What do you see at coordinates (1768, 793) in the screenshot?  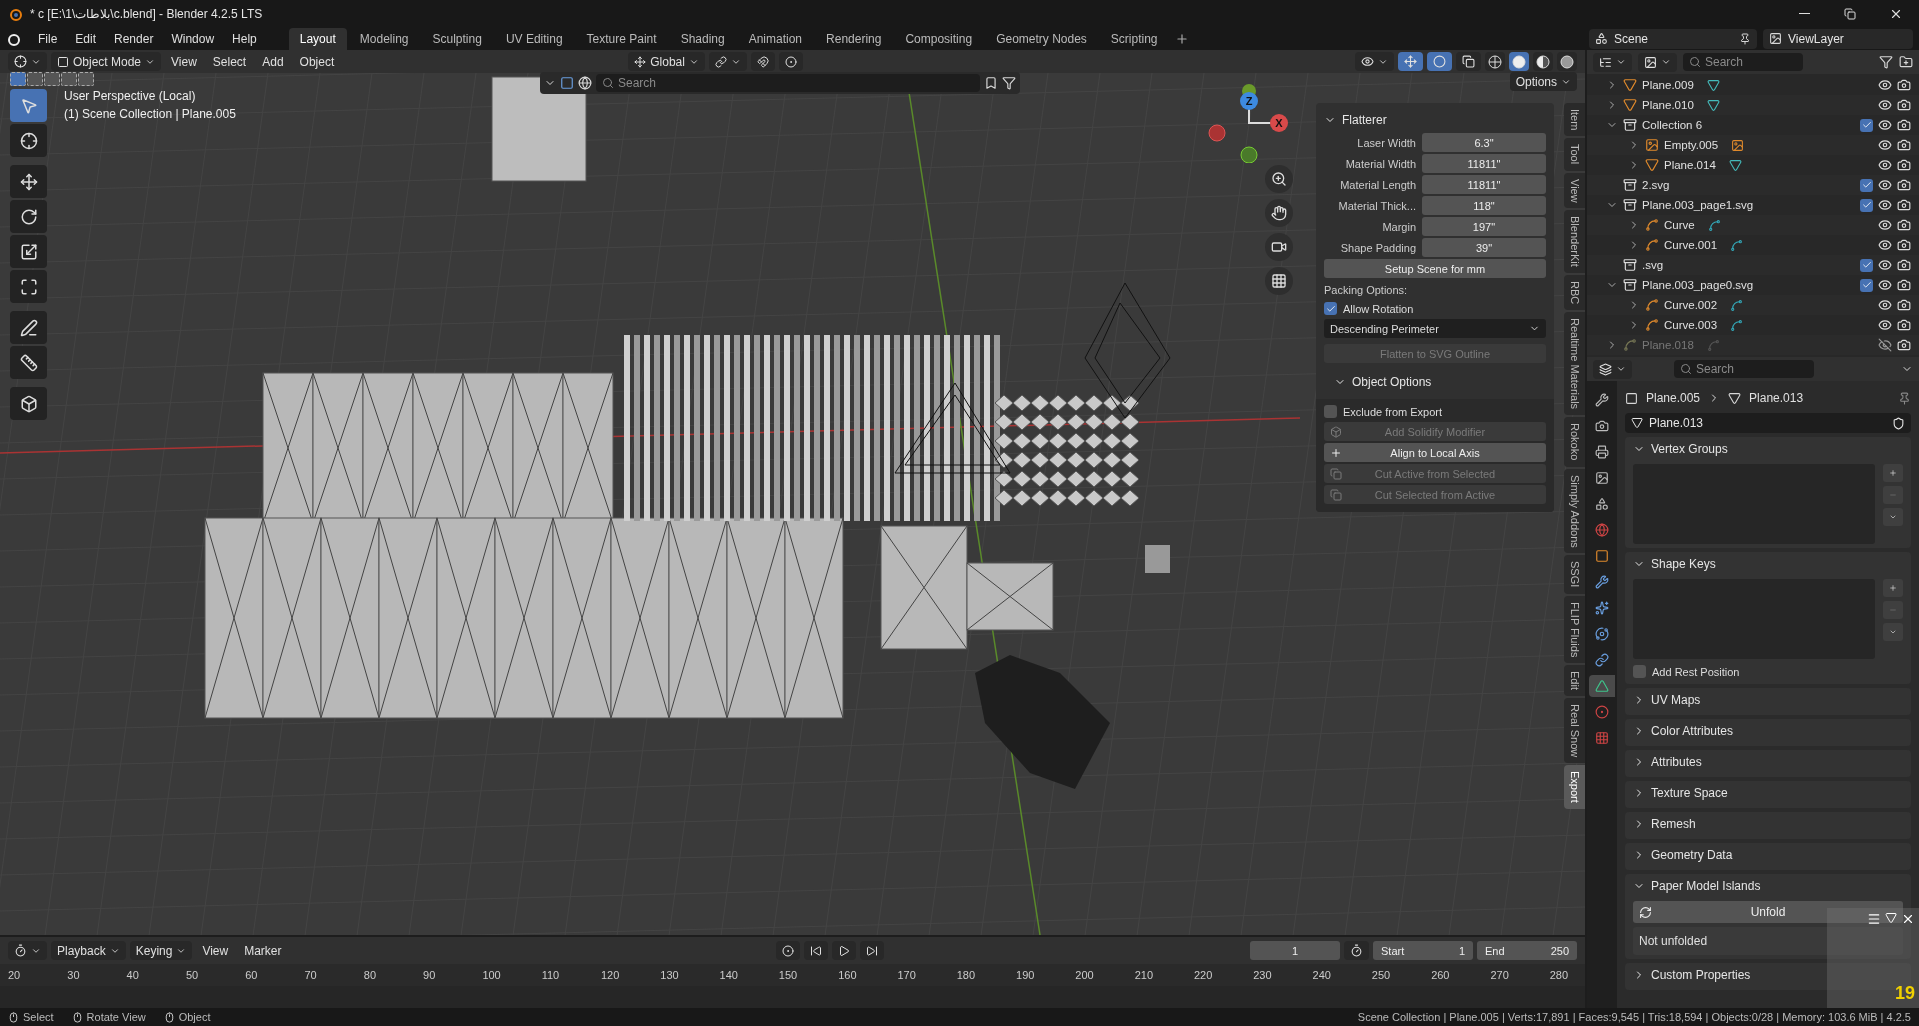 I see `panel-header: Texture Space` at bounding box center [1768, 793].